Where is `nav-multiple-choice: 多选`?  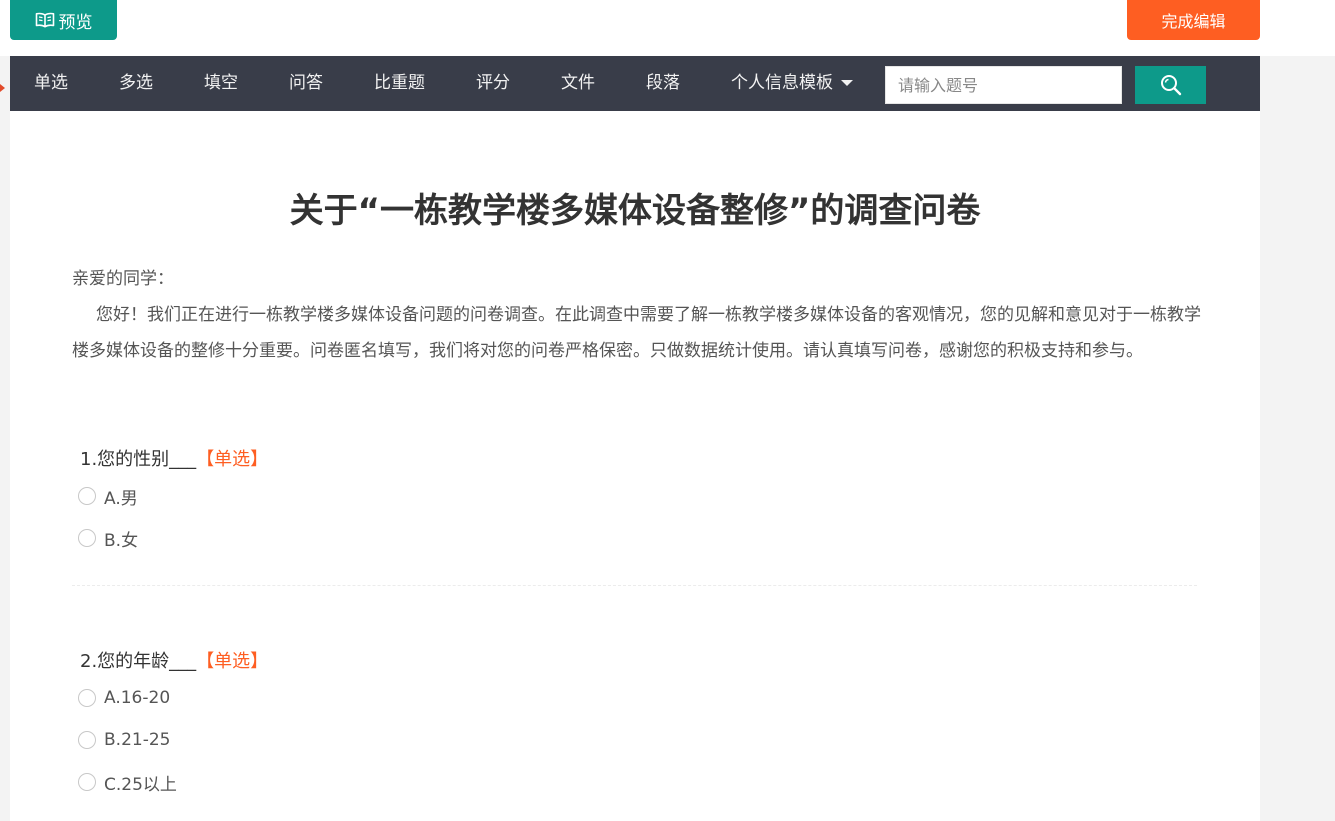
nav-multiple-choice: 多选 is located at coordinates (136, 83).